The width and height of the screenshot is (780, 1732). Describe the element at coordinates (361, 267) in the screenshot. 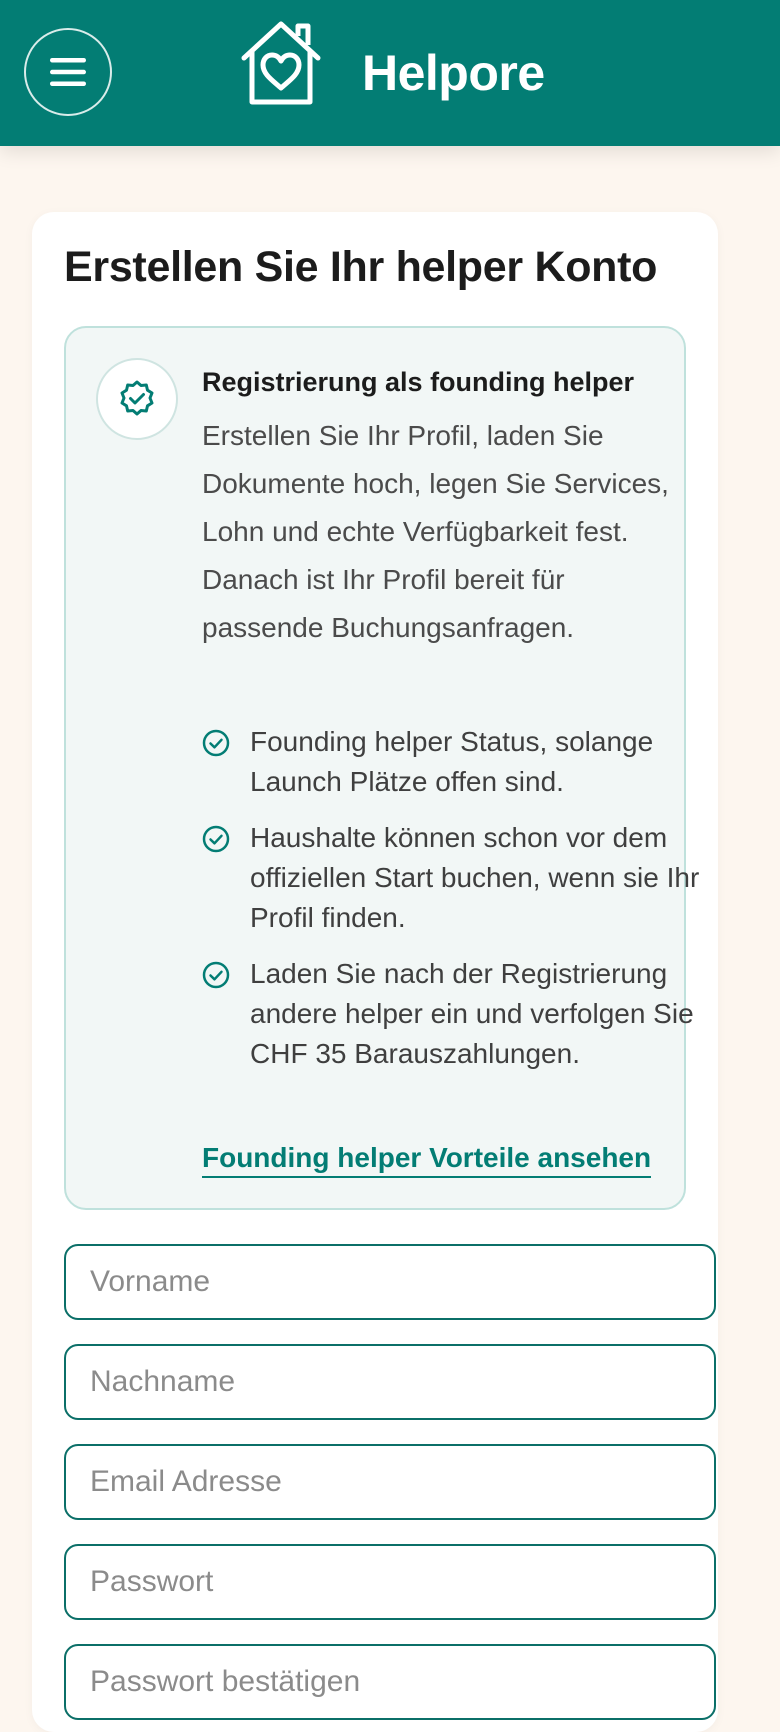

I see `page-title: Erstellen Sie Ihr helper Konto` at that location.